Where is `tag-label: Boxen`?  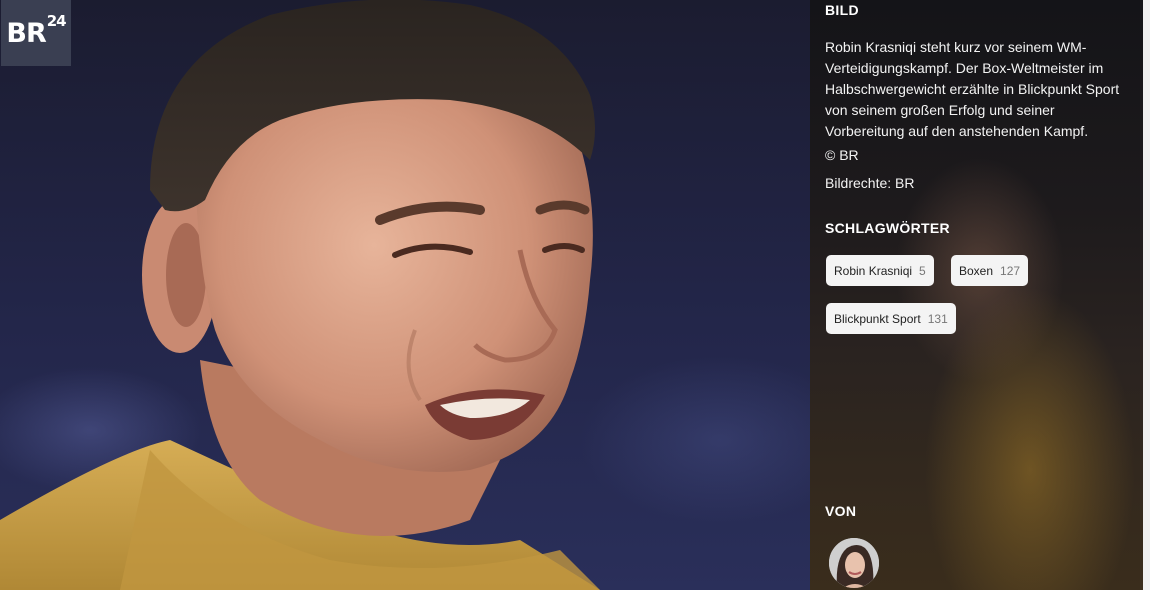 tag-label: Boxen is located at coordinates (976, 270).